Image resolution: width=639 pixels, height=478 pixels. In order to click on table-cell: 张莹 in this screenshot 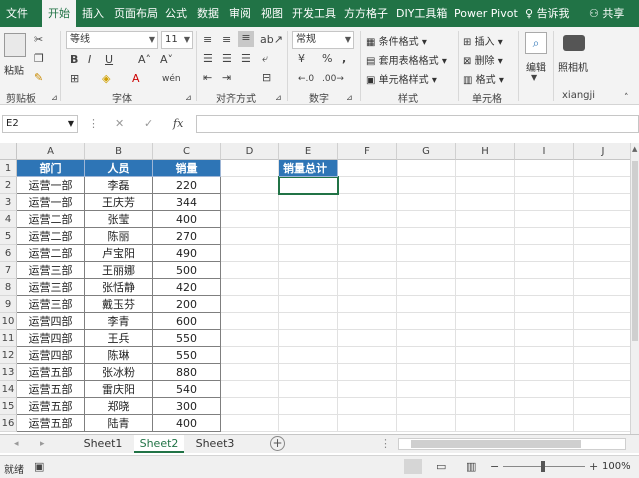, I will do `click(119, 219)`.